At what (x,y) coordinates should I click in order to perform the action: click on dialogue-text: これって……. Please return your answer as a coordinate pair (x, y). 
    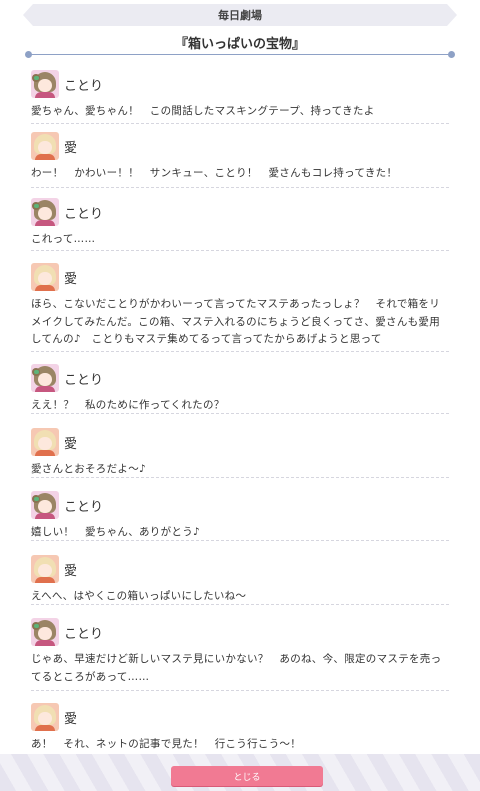
    Looking at the image, I should click on (63, 239).